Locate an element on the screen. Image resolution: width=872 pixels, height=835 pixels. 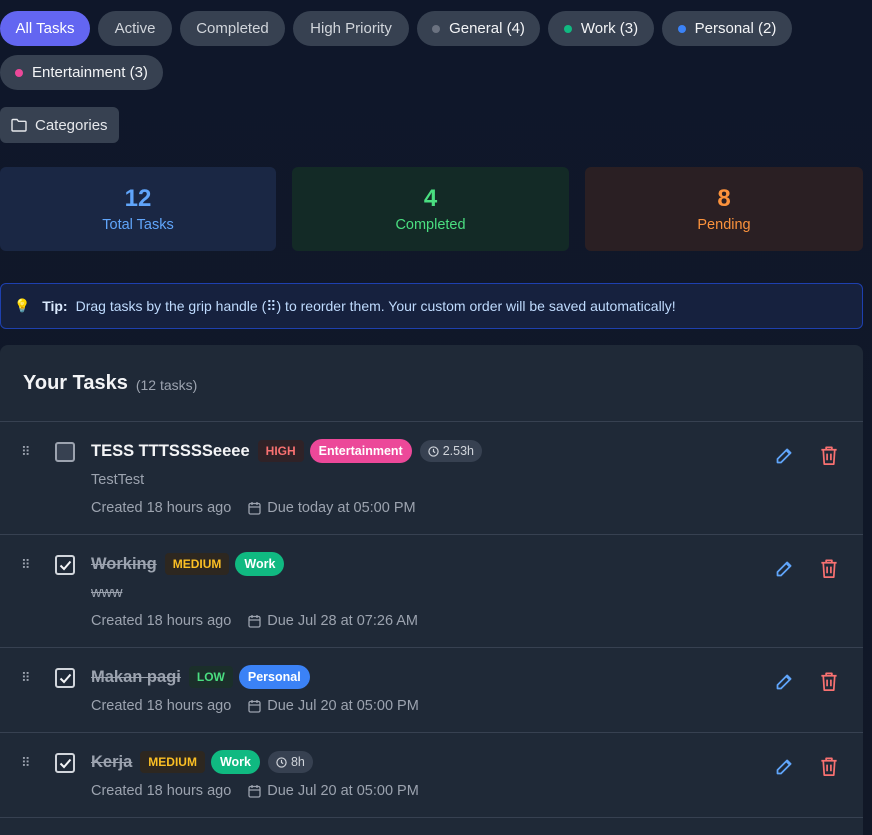
filter-category-work: Work (3) is located at coordinates (601, 28).